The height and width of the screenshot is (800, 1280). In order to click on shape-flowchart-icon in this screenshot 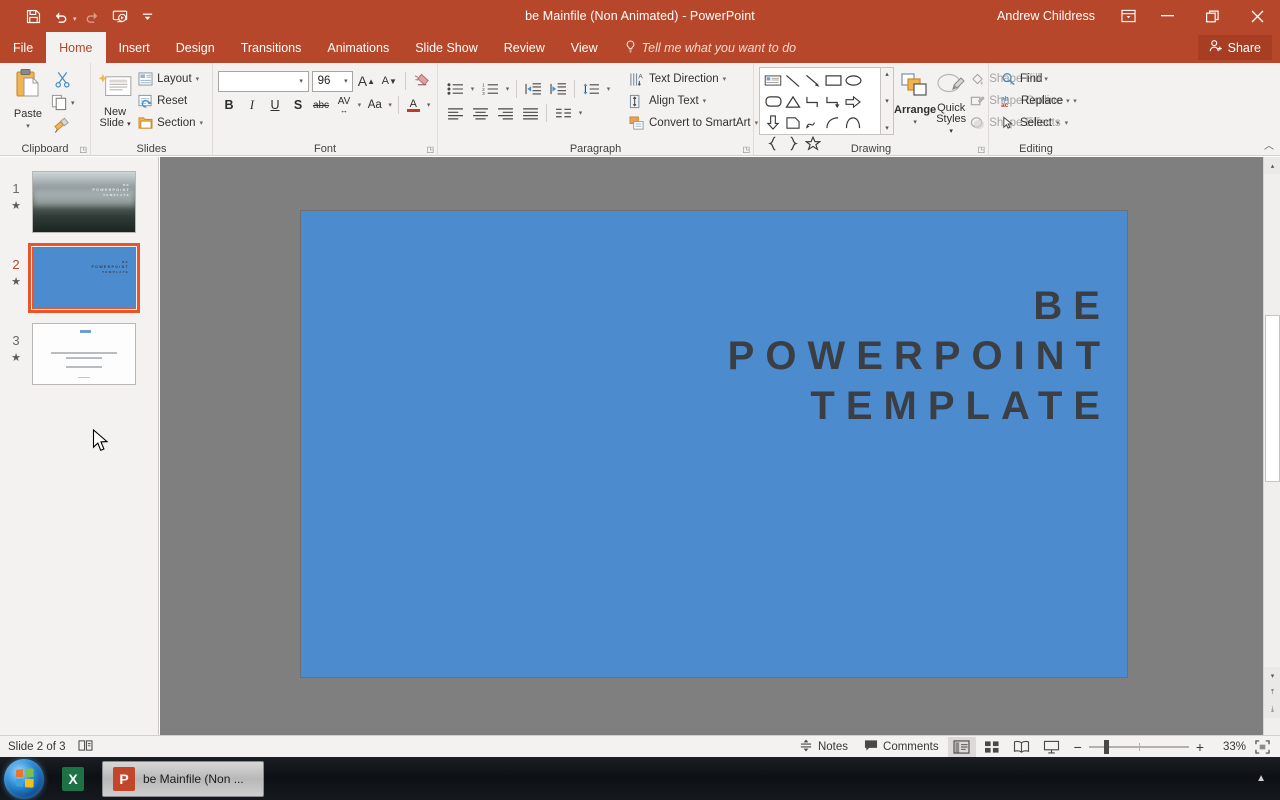, I will do `click(793, 122)`.